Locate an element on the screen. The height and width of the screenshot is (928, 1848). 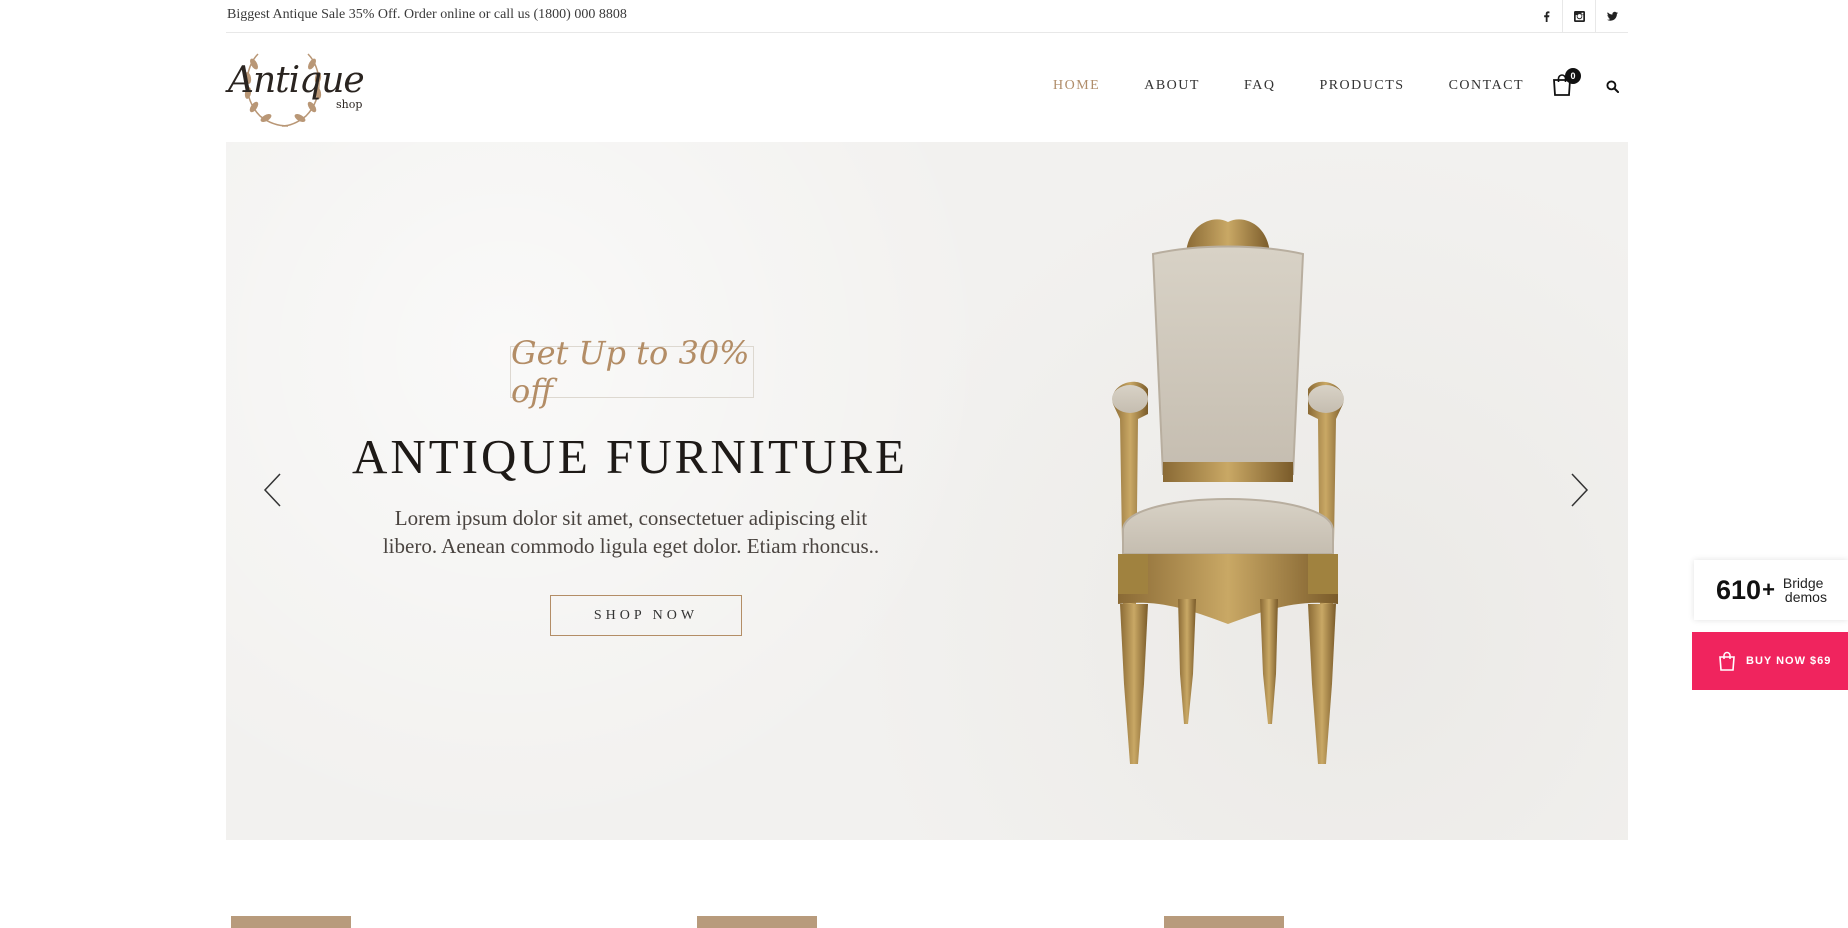
demos-label-line-2: demos is located at coordinates (1805, 597).